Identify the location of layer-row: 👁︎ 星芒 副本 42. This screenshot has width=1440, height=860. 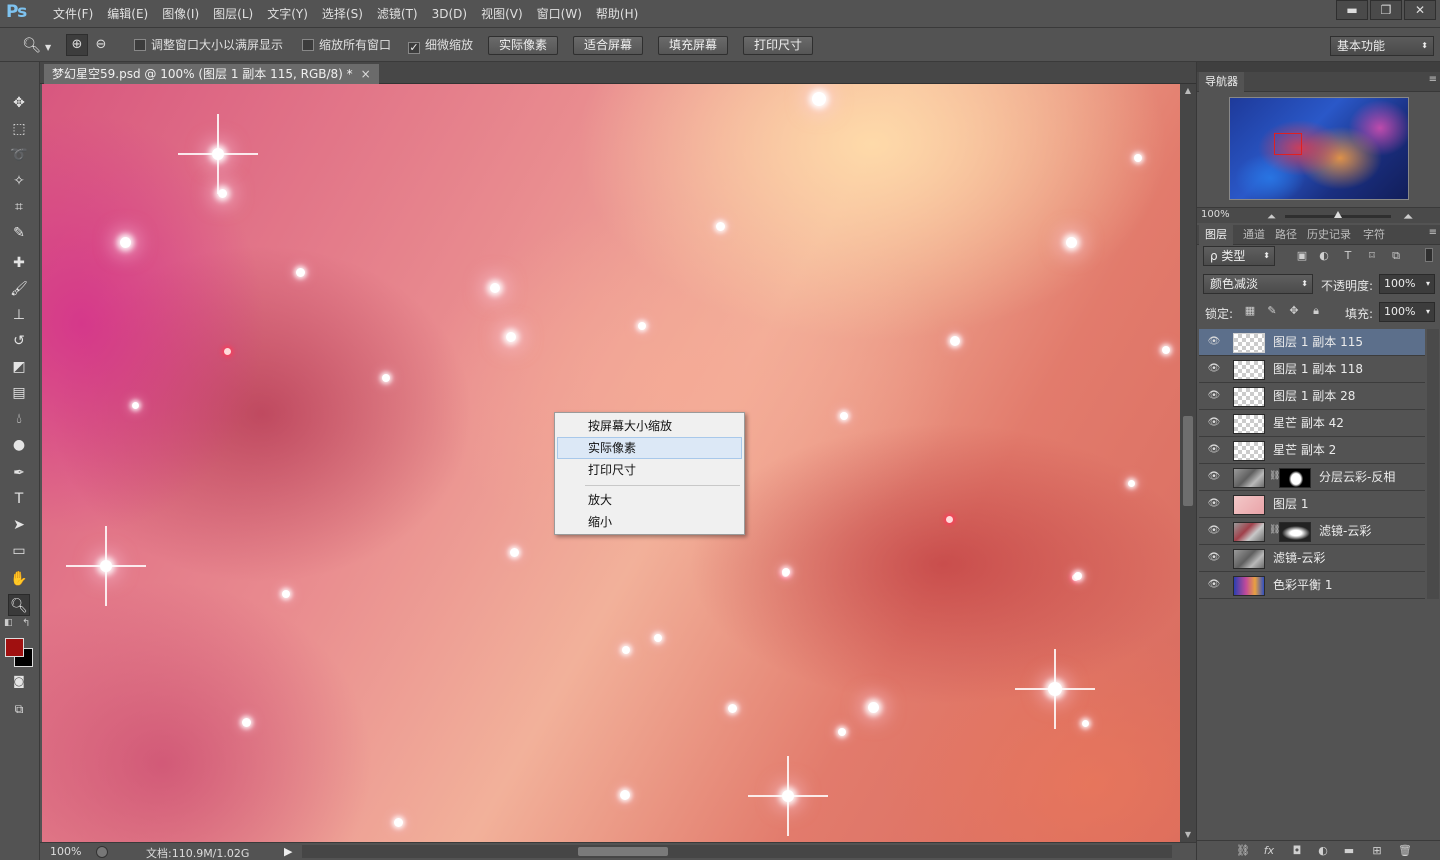
(1312, 423).